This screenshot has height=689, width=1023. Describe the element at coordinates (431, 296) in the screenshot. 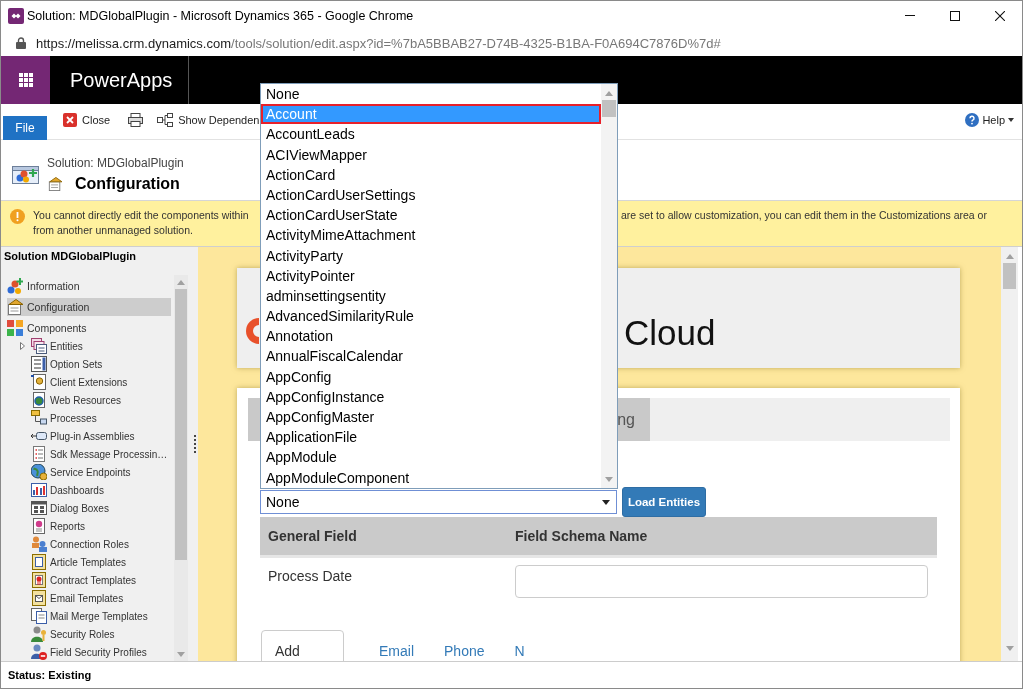

I see `dropdown-option: adminsettingsentity` at that location.